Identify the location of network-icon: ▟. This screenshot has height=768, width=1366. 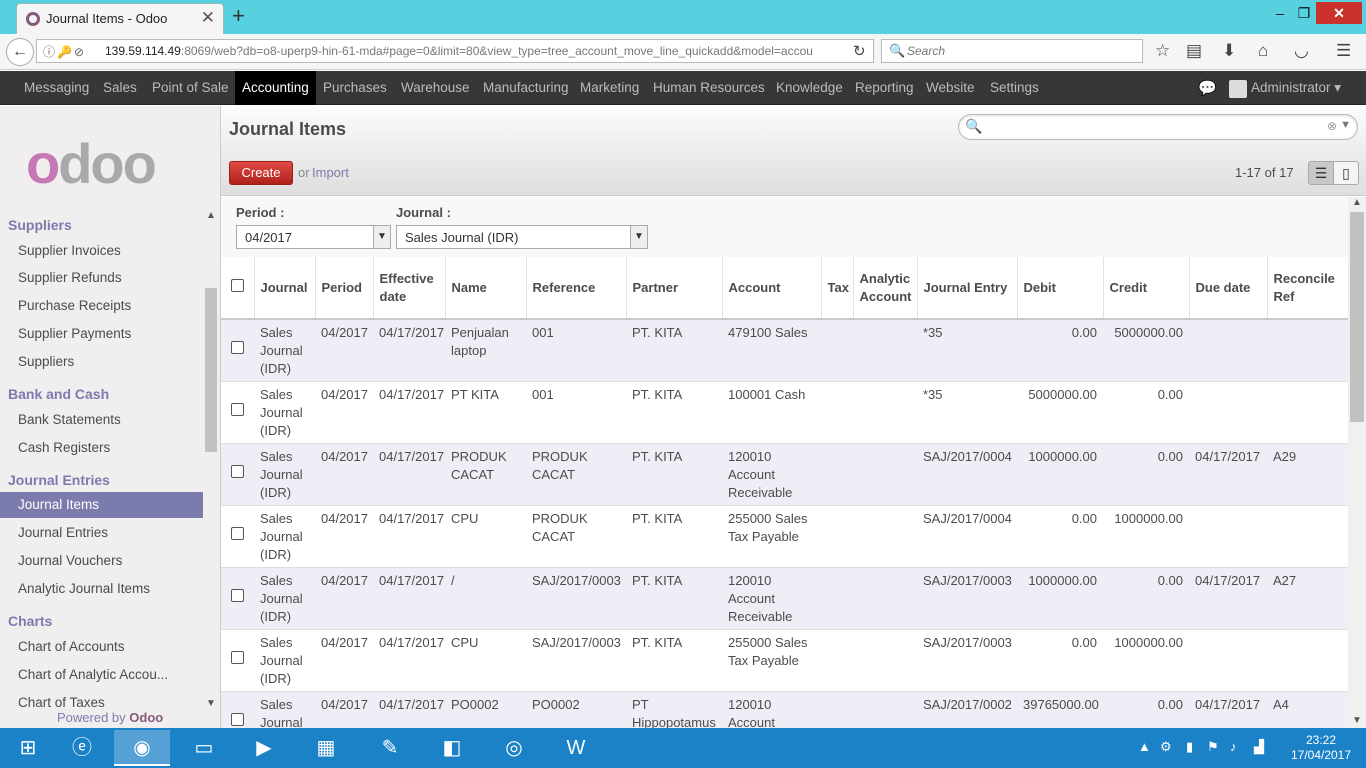
(1259, 747).